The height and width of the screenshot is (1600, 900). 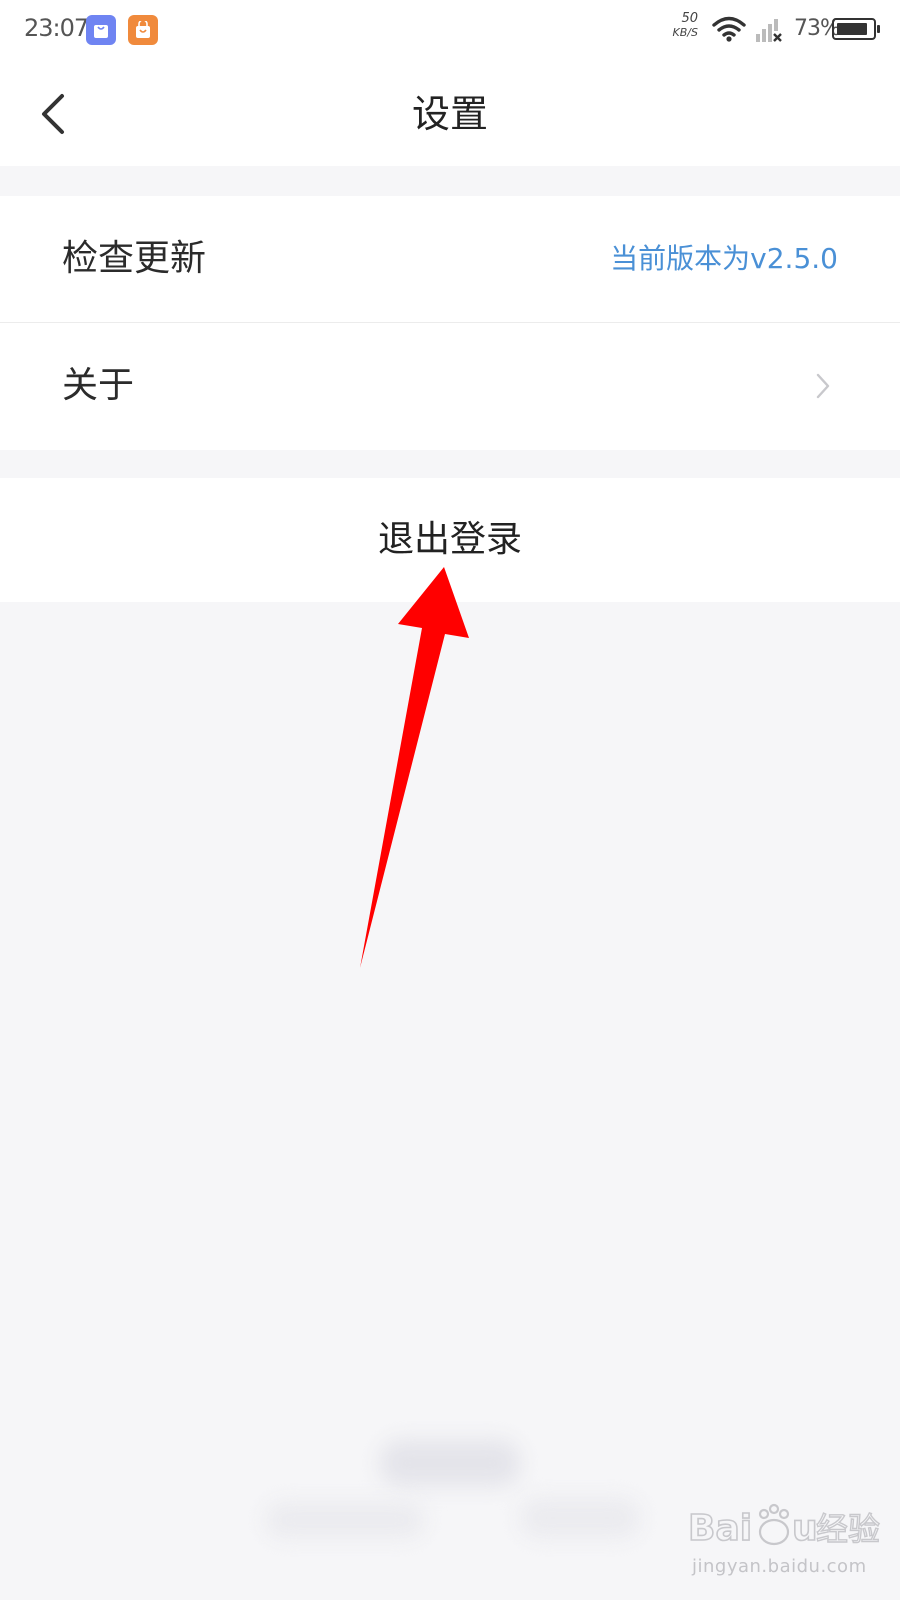 I want to click on about-row: 关于, so click(x=450, y=386).